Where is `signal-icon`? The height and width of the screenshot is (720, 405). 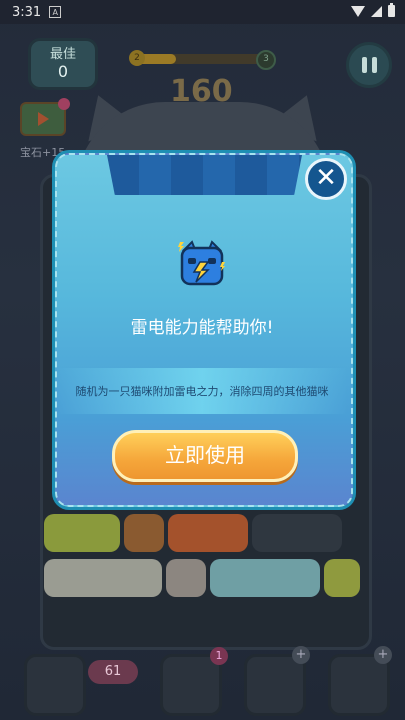
signal-icon is located at coordinates (376, 11).